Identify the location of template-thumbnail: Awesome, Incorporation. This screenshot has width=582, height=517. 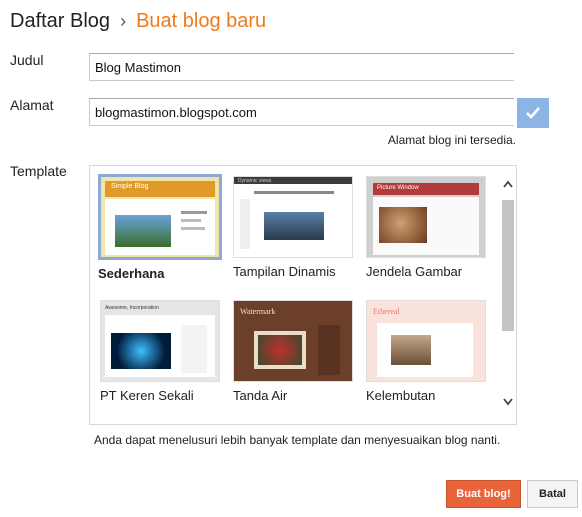
(160, 341).